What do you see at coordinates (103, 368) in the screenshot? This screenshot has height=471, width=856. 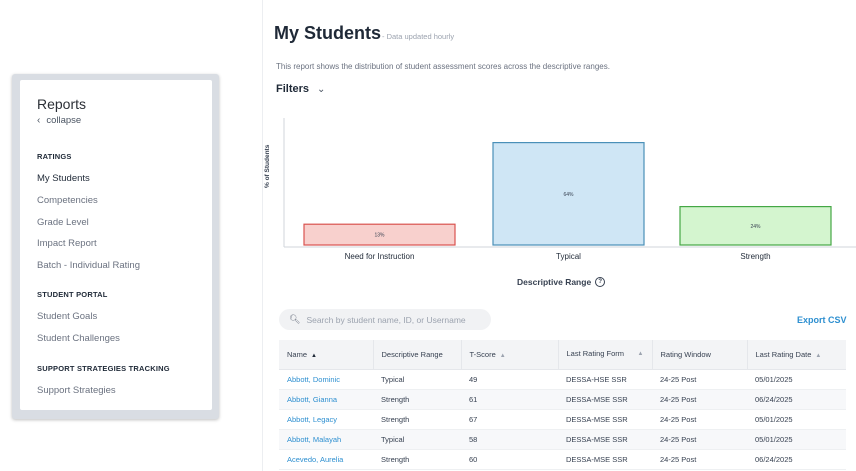 I see `section-heading-support-strategies-tracking: SUPPORT STRATEGIES TRACKING` at bounding box center [103, 368].